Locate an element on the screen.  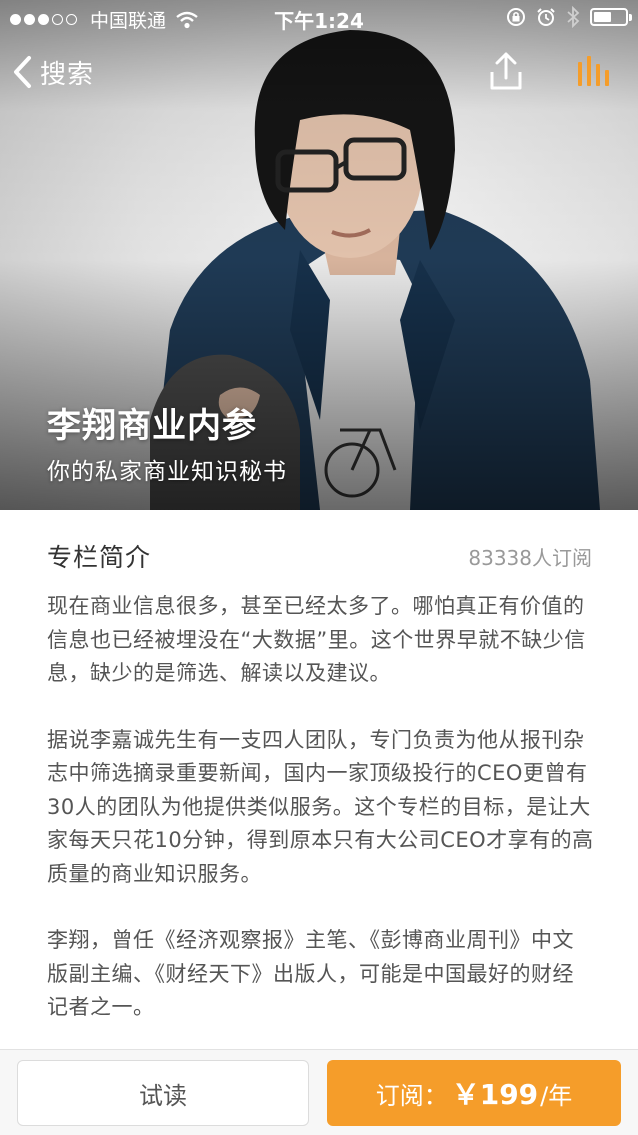
back-button: 搜索 is located at coordinates (53, 72).